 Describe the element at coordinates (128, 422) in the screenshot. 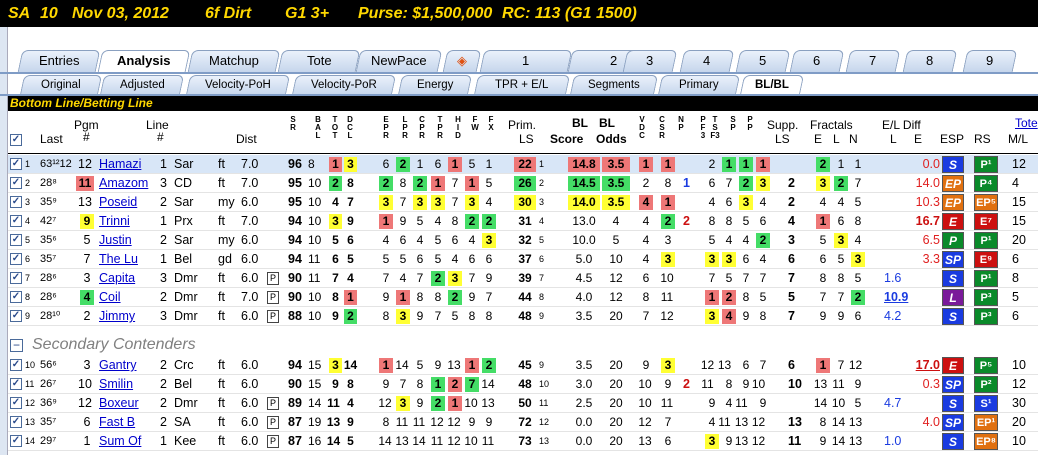

I see `horse-name: Fast B` at that location.